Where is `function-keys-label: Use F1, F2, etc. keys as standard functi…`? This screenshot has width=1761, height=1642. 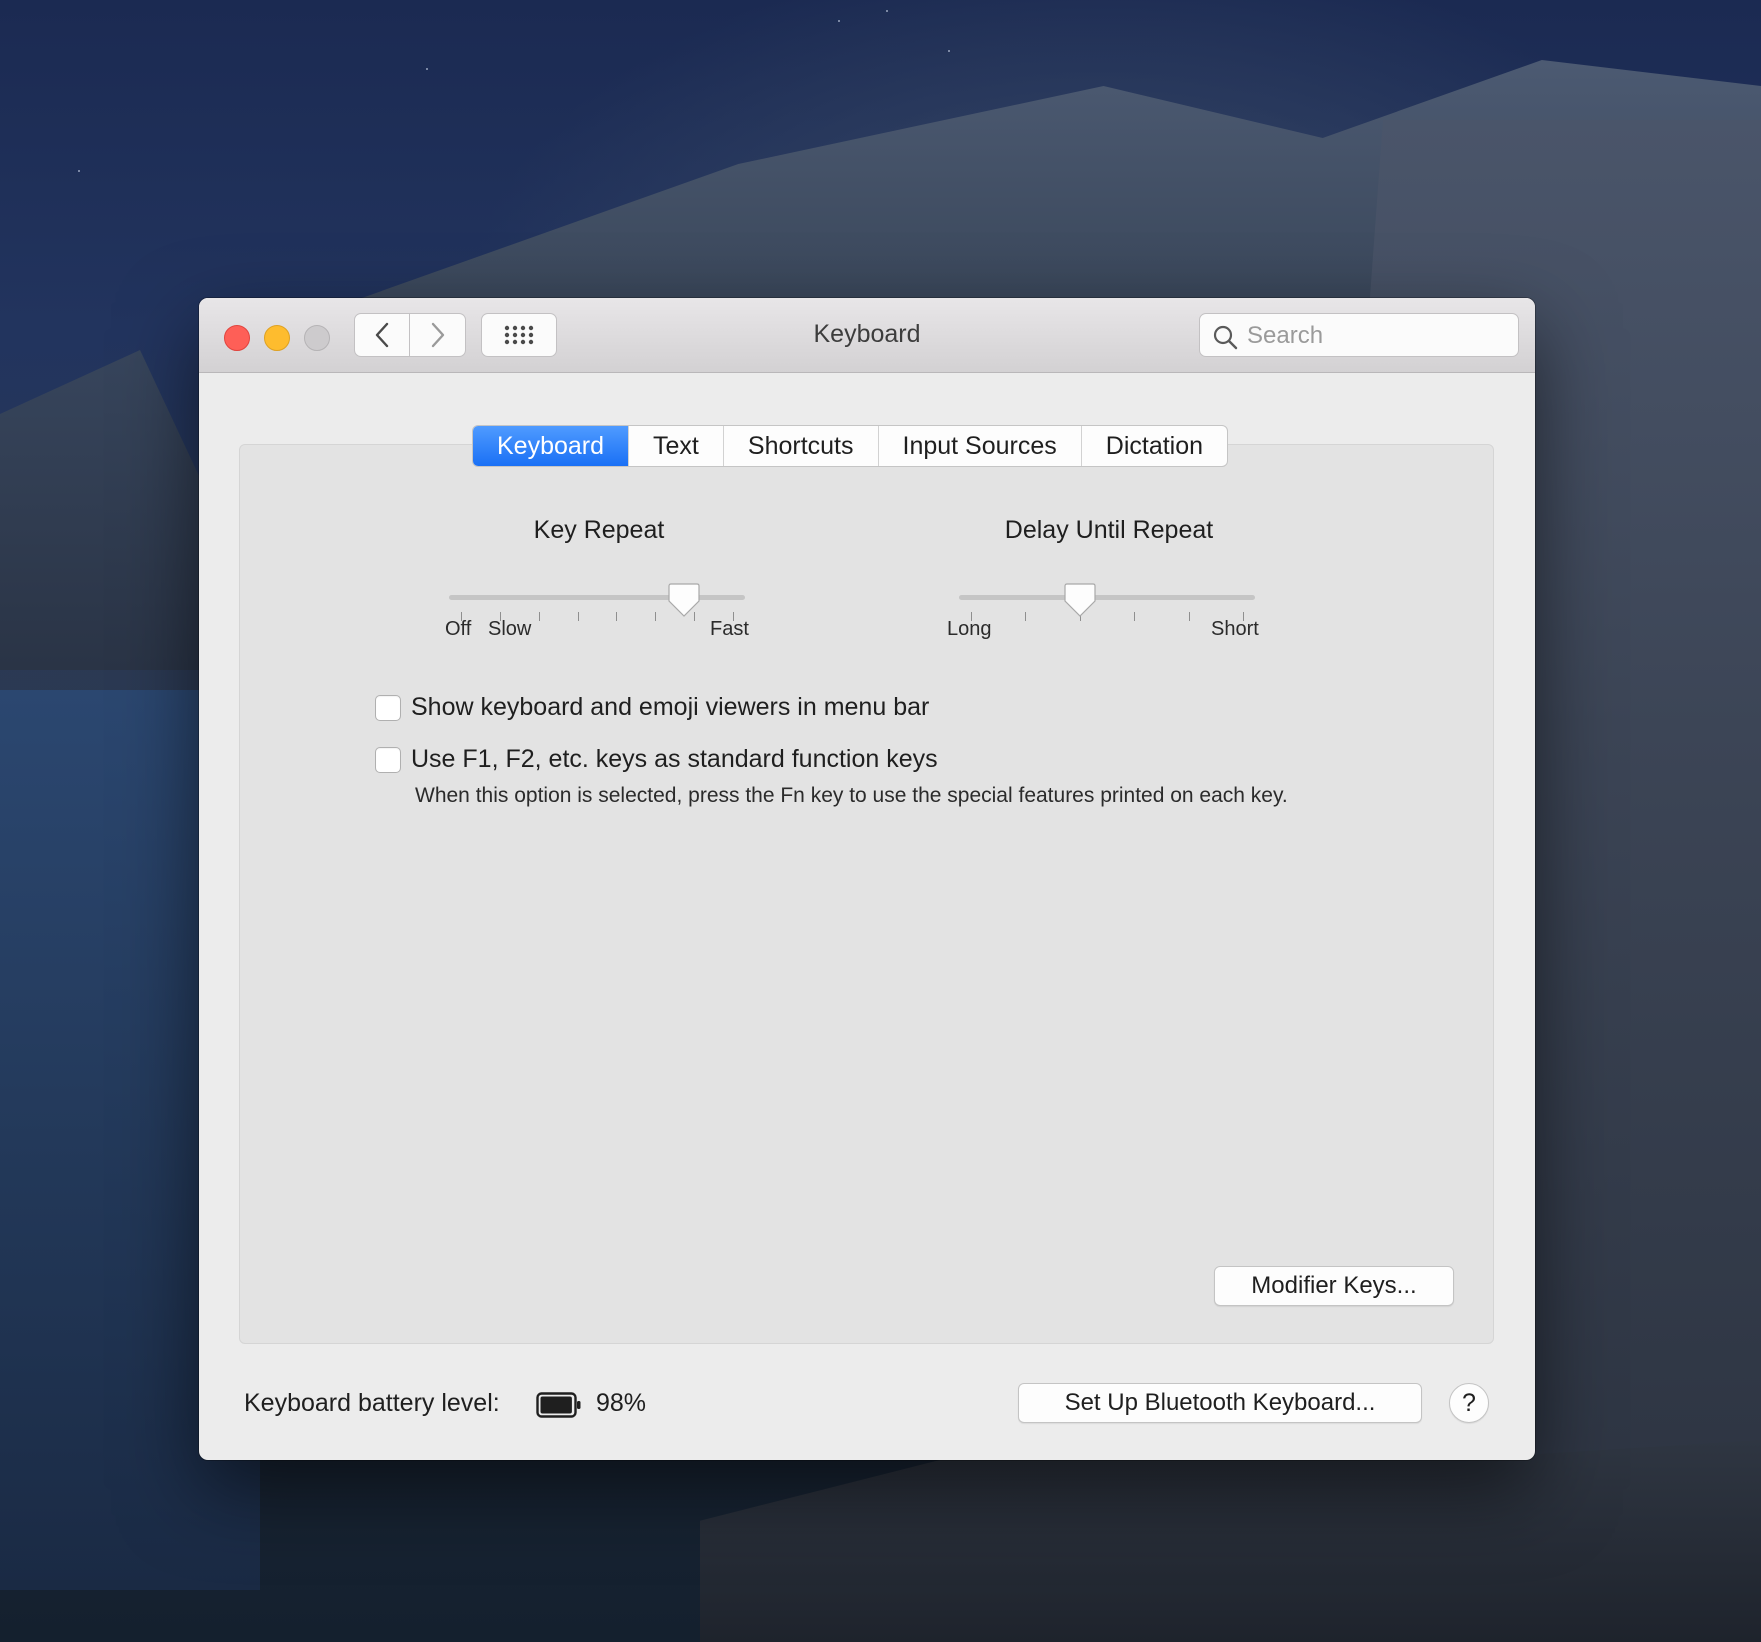
function-keys-label: Use F1, F2, etc. keys as standard functi… is located at coordinates (674, 759).